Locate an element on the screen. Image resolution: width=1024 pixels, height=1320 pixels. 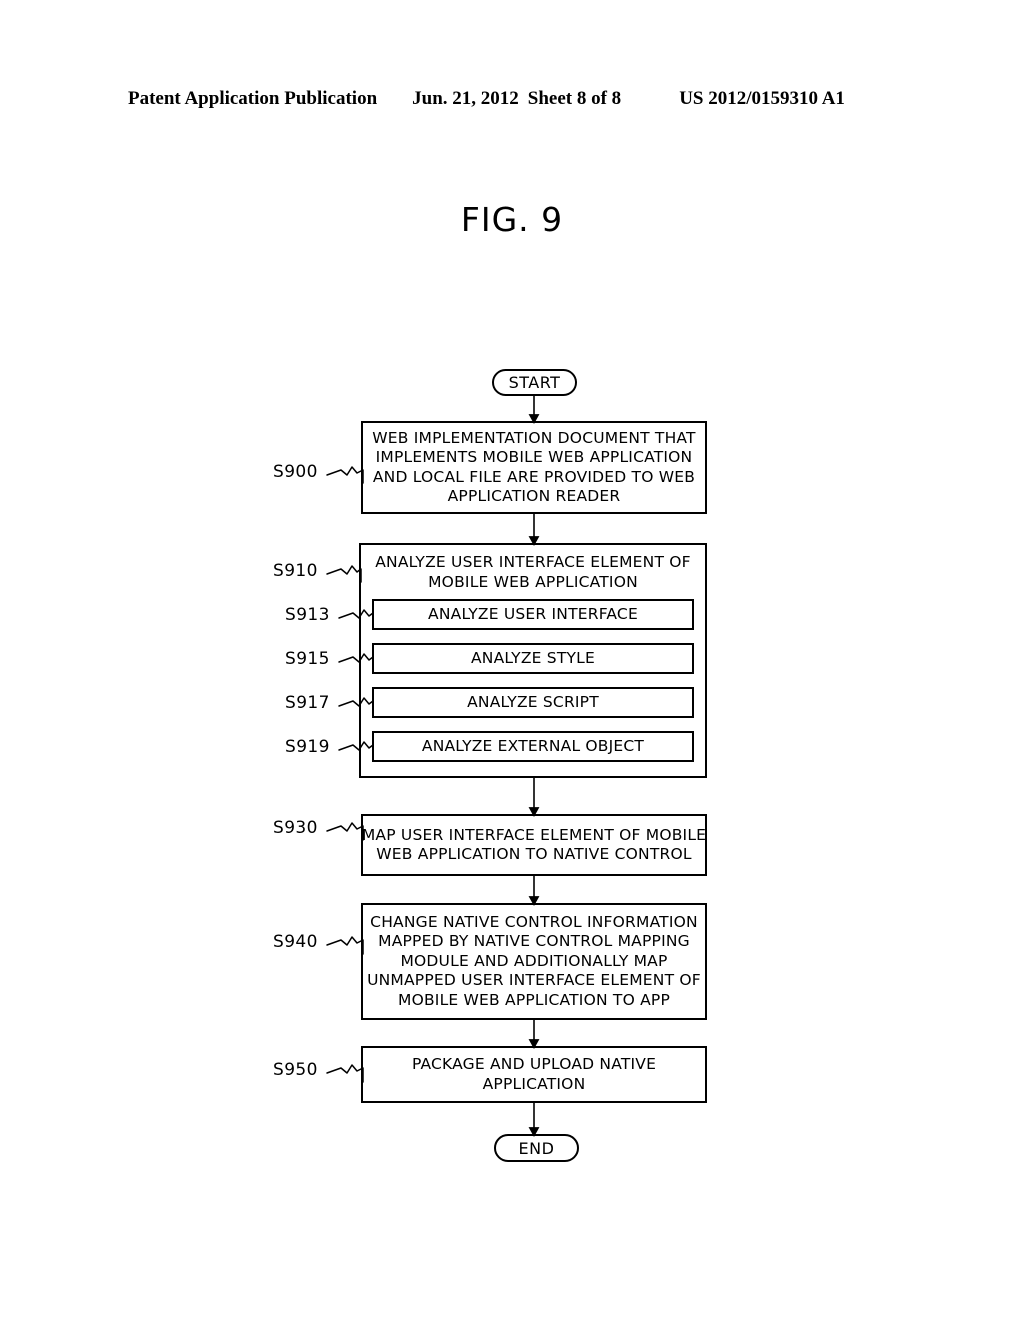
step-ref-s930: S930 is located at coordinates (295, 828).